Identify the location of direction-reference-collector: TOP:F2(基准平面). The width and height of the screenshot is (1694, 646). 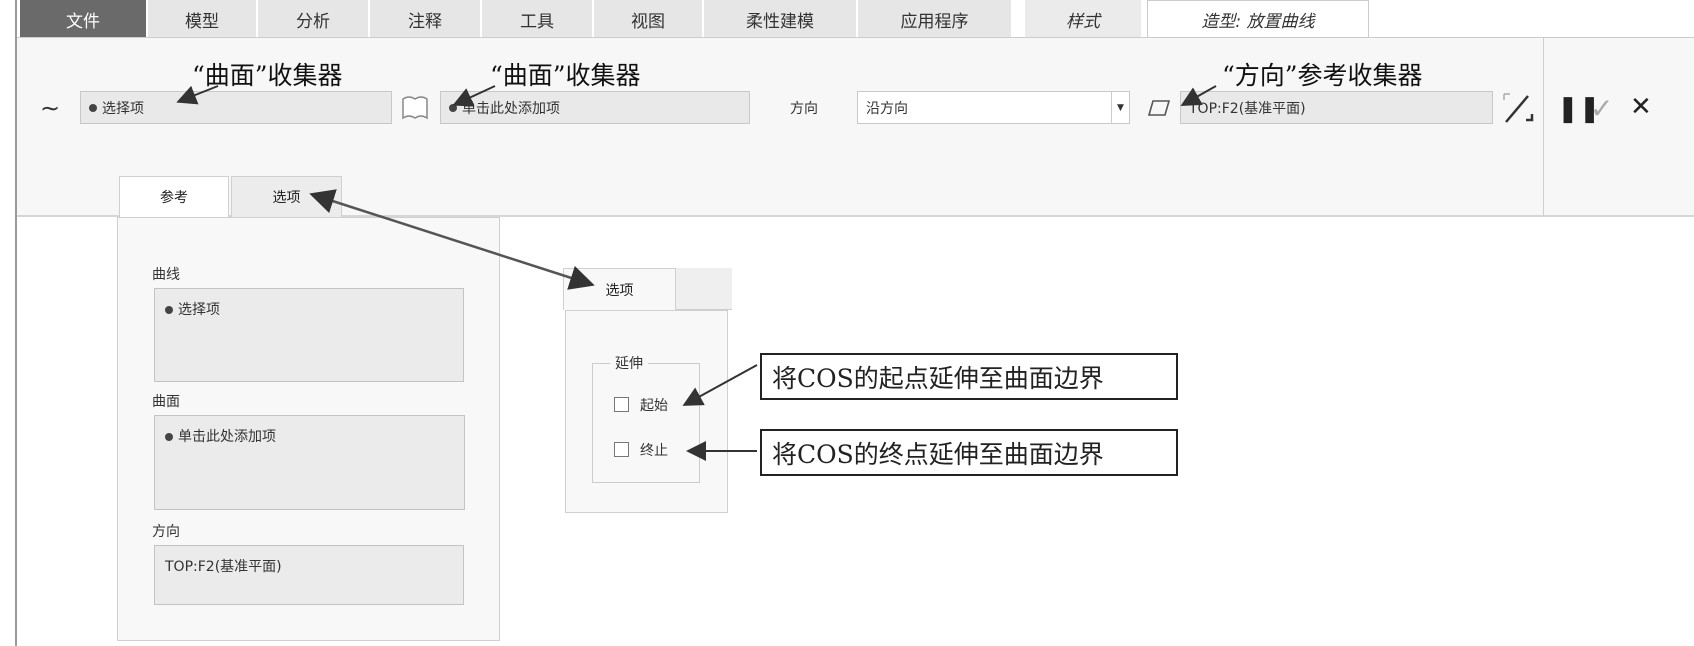
(1336, 107).